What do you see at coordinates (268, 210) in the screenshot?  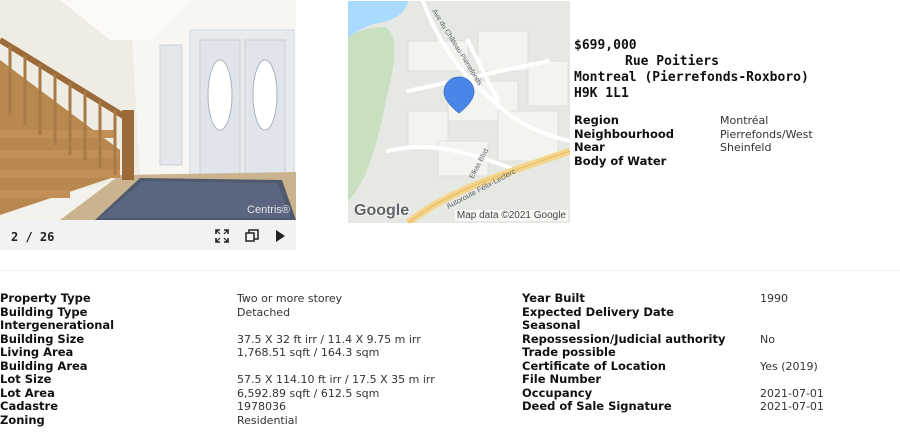 I see `photo-watermark: Centris®` at bounding box center [268, 210].